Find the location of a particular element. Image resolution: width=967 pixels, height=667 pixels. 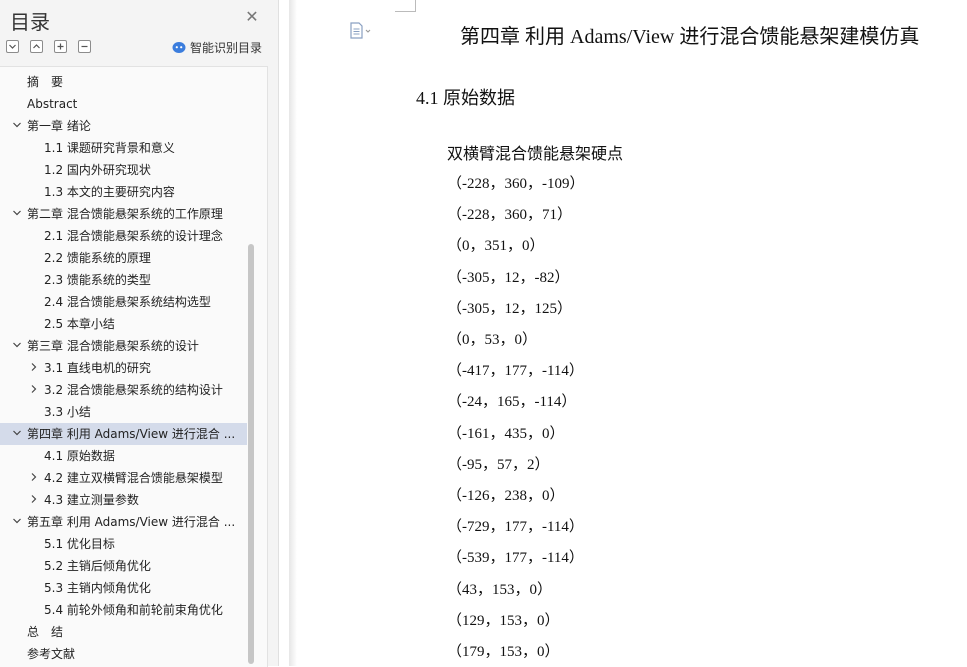

smart-toc-label: 智能识别目录 is located at coordinates (226, 47).